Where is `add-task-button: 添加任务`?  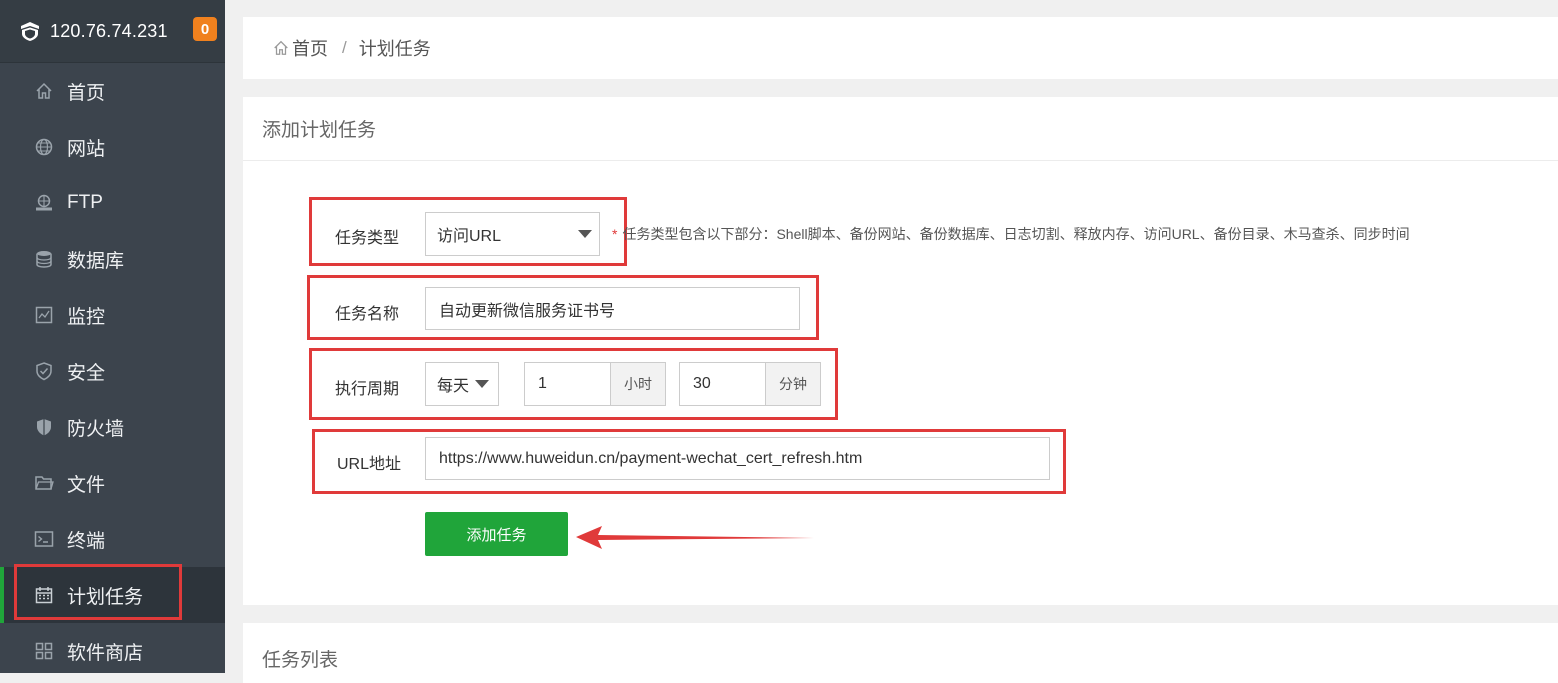 add-task-button: 添加任务 is located at coordinates (496, 534).